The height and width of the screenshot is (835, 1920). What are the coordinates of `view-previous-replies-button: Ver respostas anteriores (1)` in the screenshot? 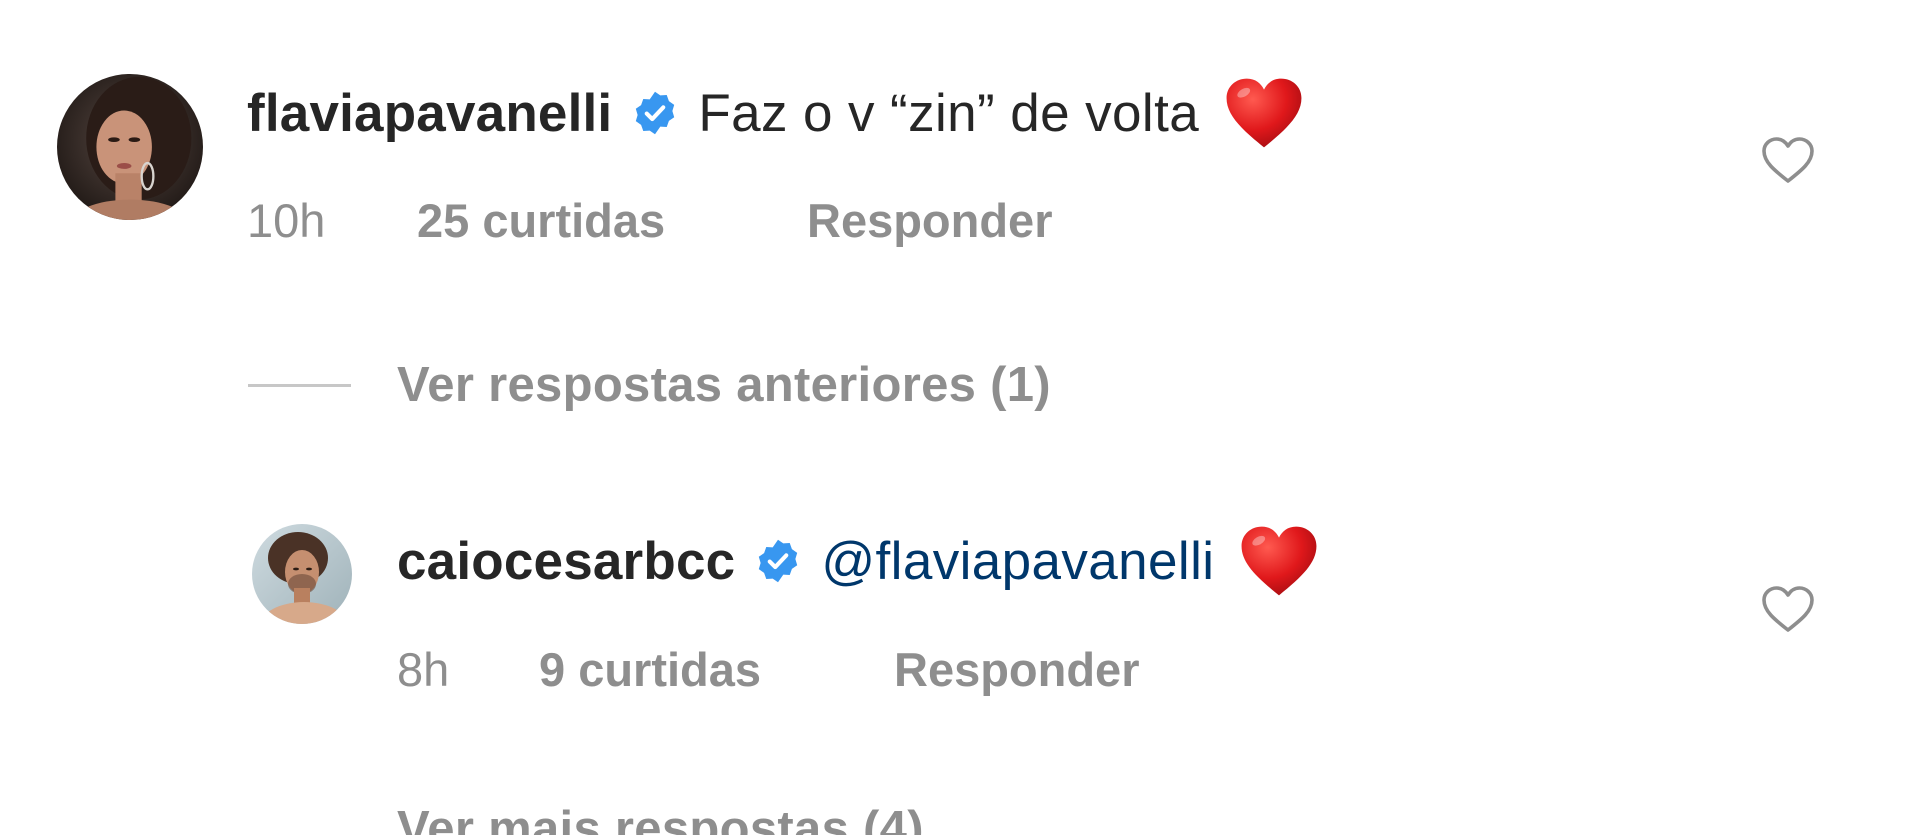 It's located at (649, 385).